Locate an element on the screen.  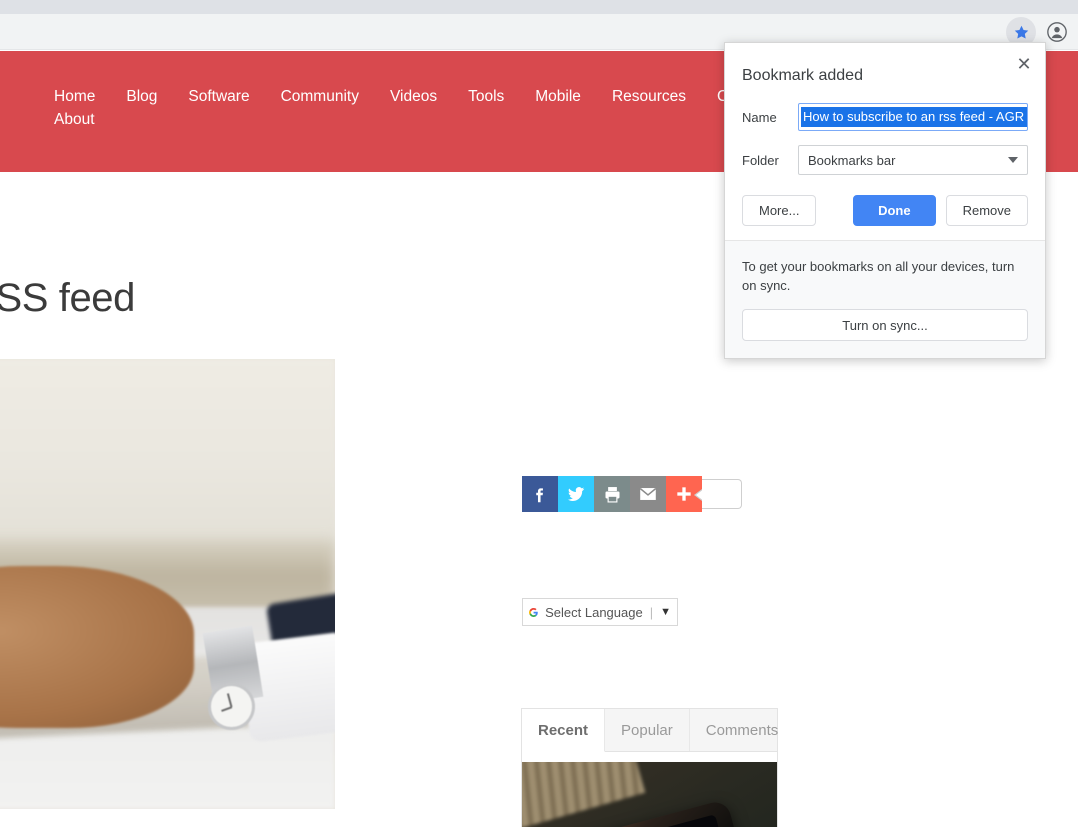
print-button is located at coordinates (612, 494).